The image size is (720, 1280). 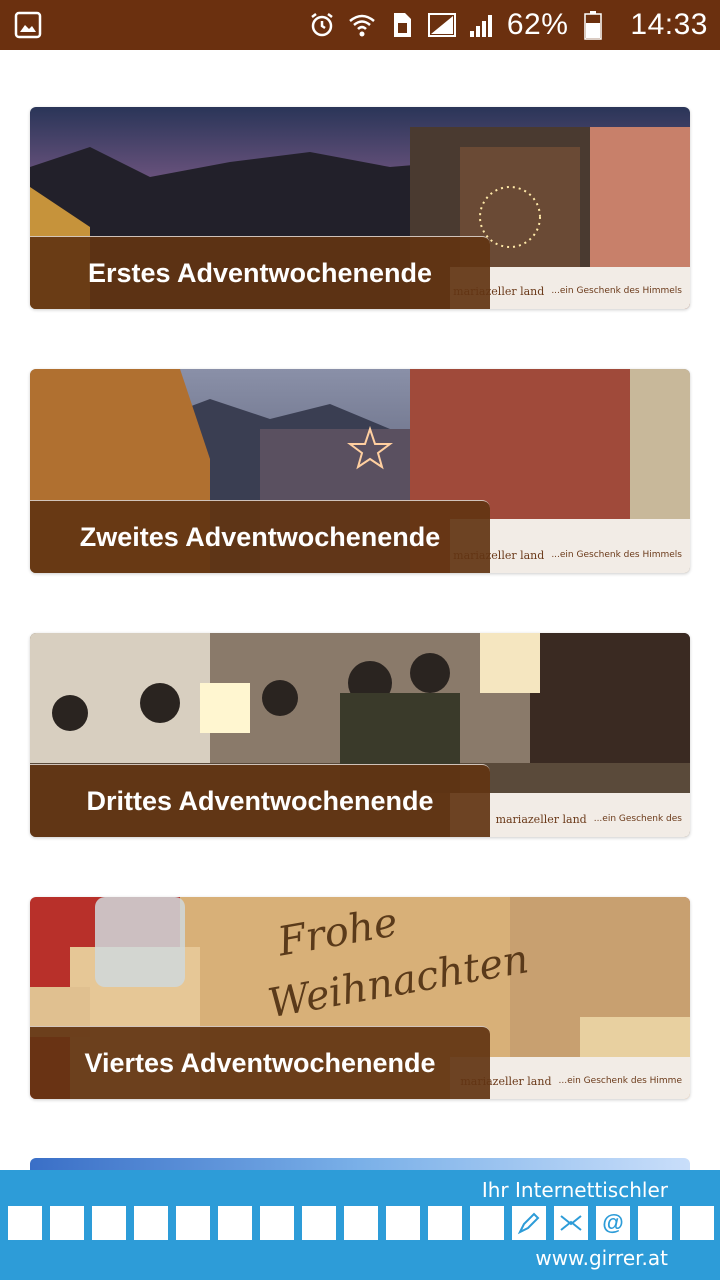 I want to click on ad-headline: Ihr Internettischler, so click(x=574, y=1190).